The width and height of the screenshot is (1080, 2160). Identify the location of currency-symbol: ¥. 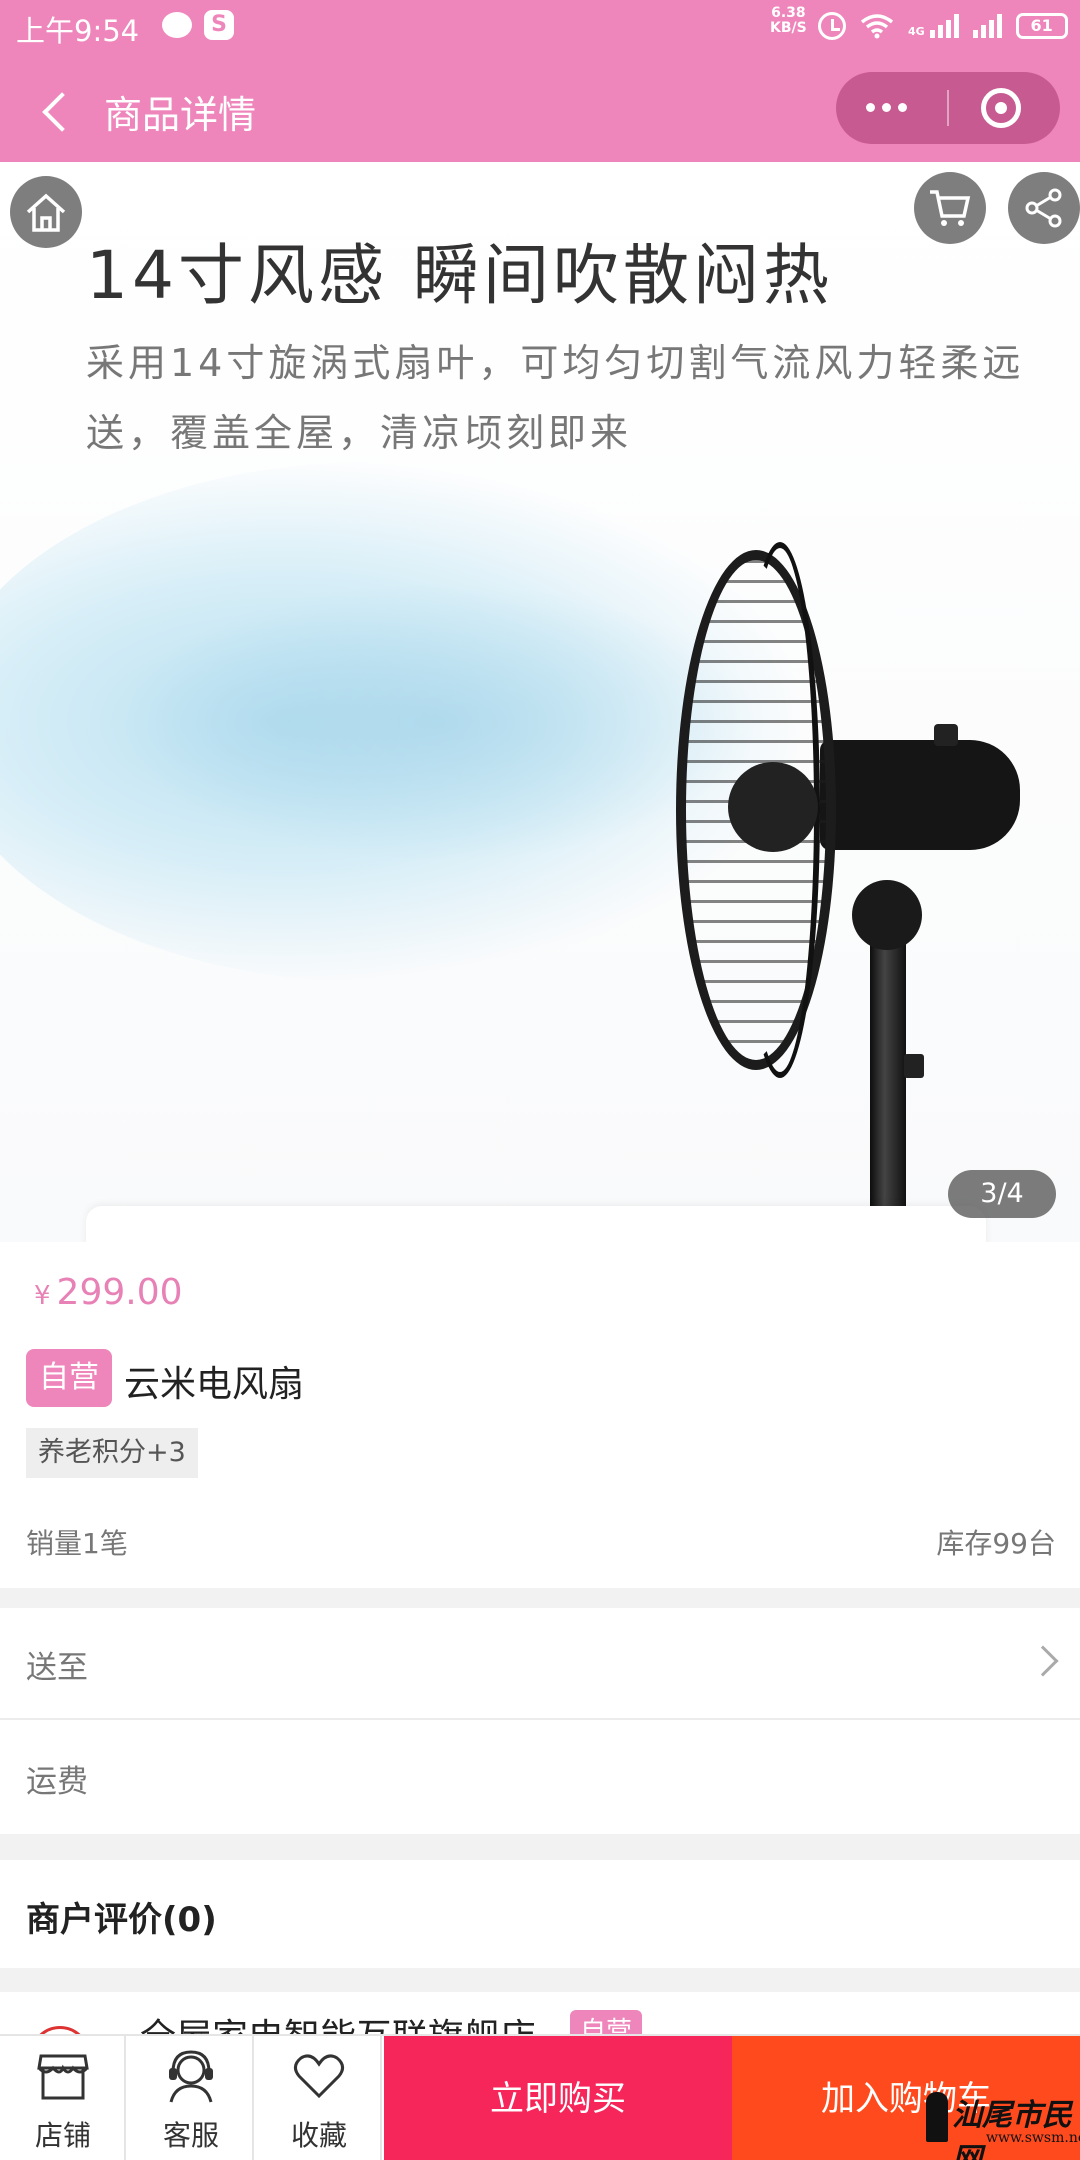
(42, 1296).